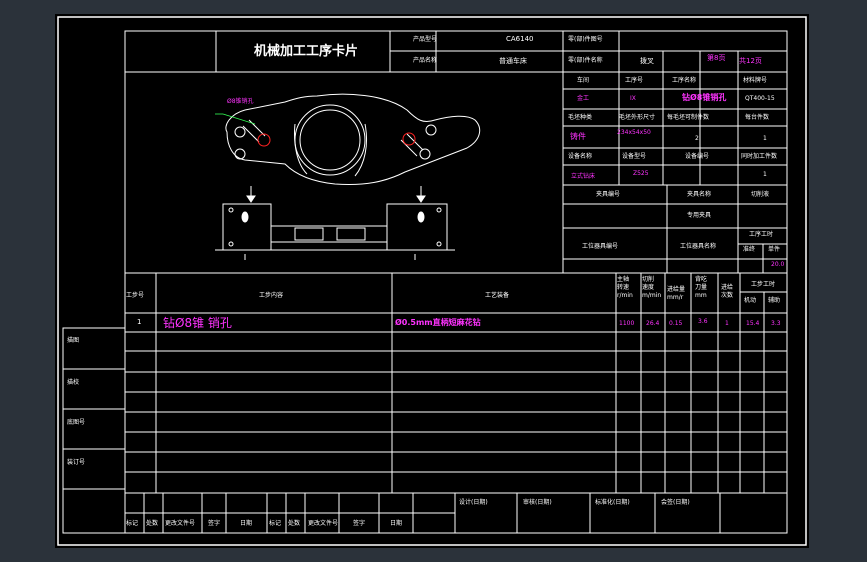 The width and height of the screenshot is (867, 562). I want to click on blank-size-value: 234x54x50, so click(634, 132).